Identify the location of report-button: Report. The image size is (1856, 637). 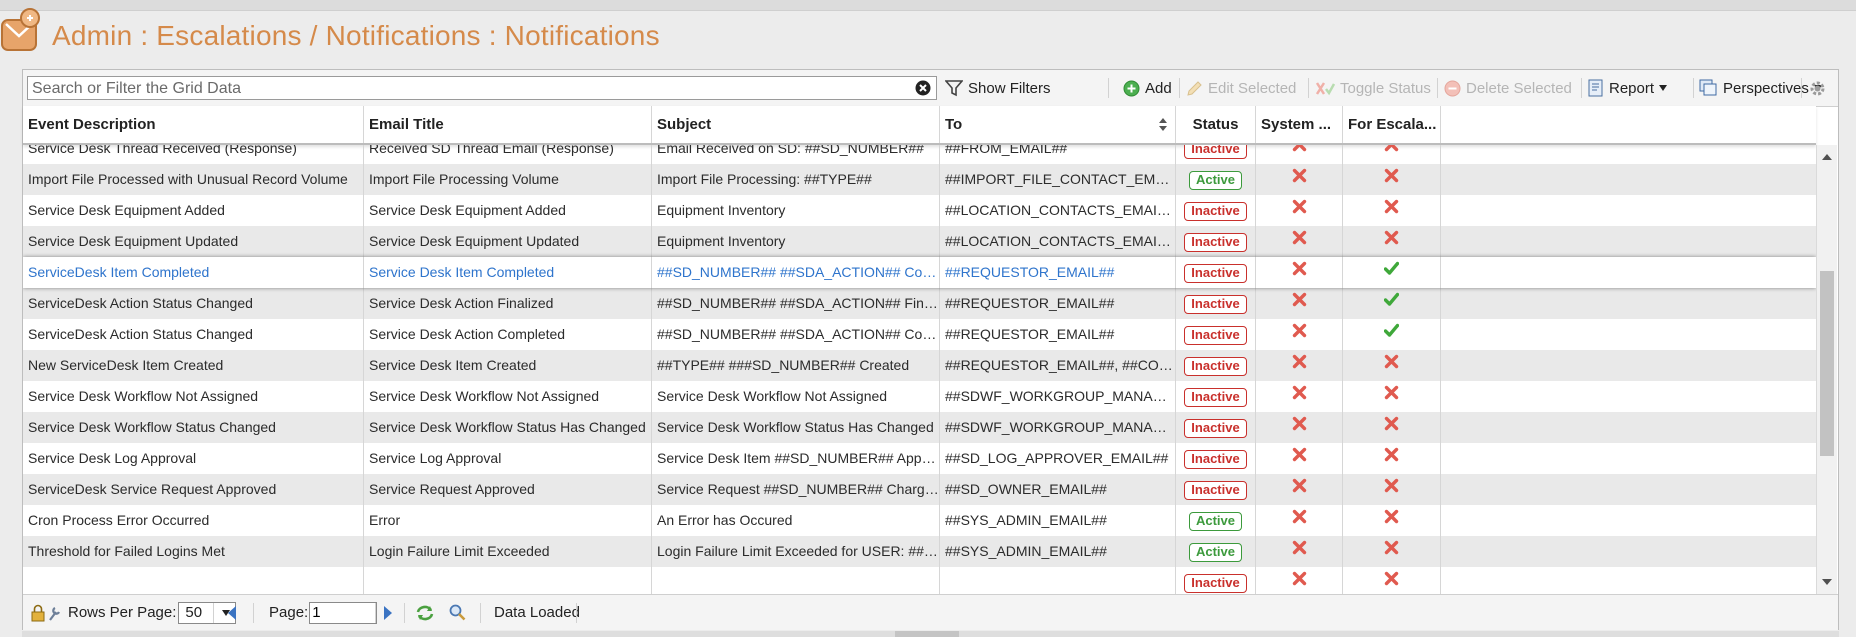
(1627, 88).